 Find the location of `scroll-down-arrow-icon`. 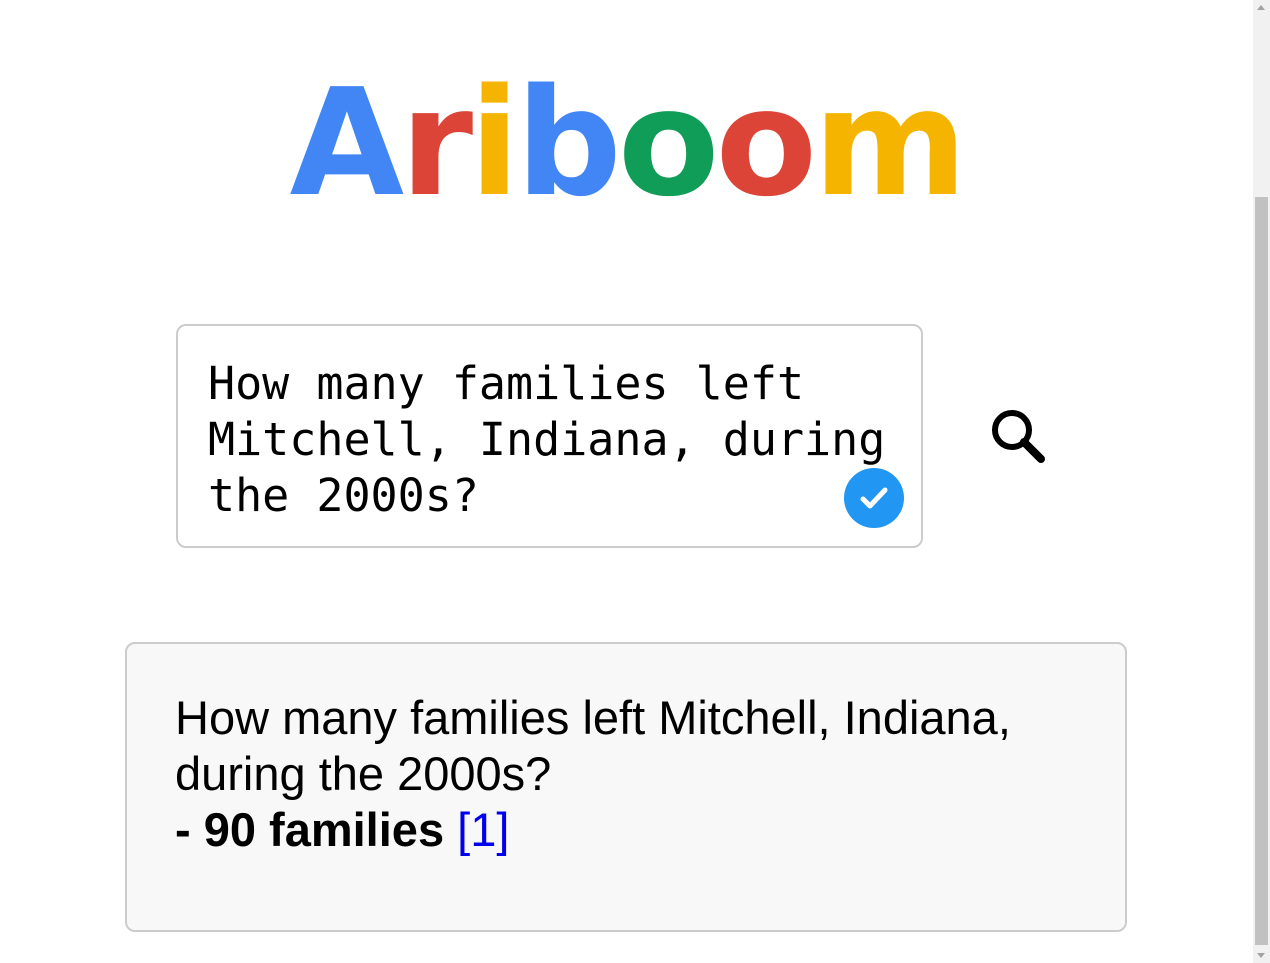

scroll-down-arrow-icon is located at coordinates (1261, 955).